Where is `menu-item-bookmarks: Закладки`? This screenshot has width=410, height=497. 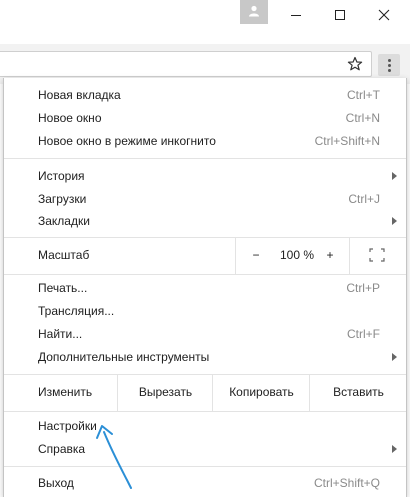 menu-item-bookmarks: Закладки is located at coordinates (205, 221).